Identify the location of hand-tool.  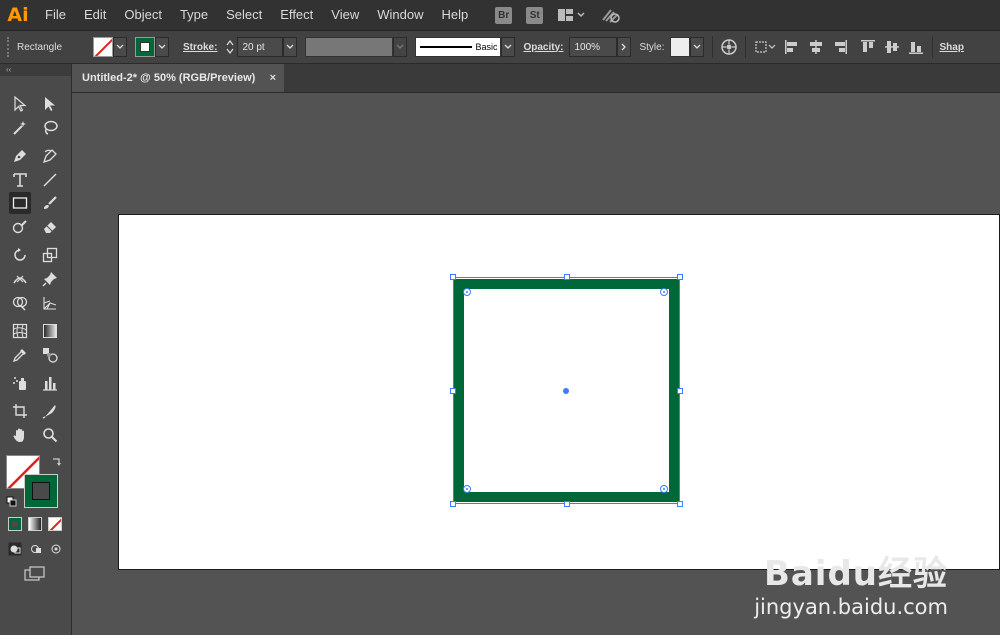
(20, 435).